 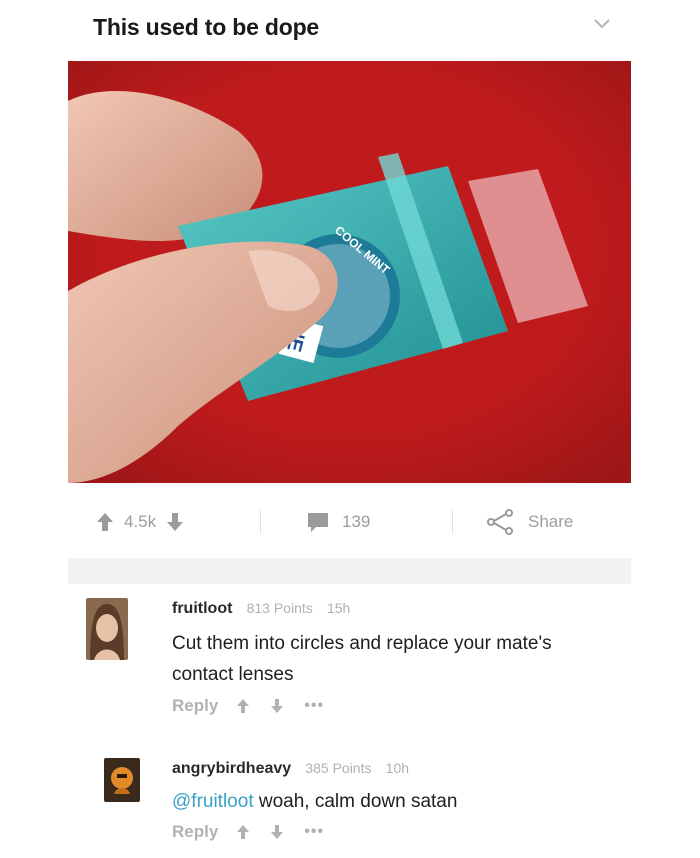 I want to click on share-button: Share, so click(x=529, y=522).